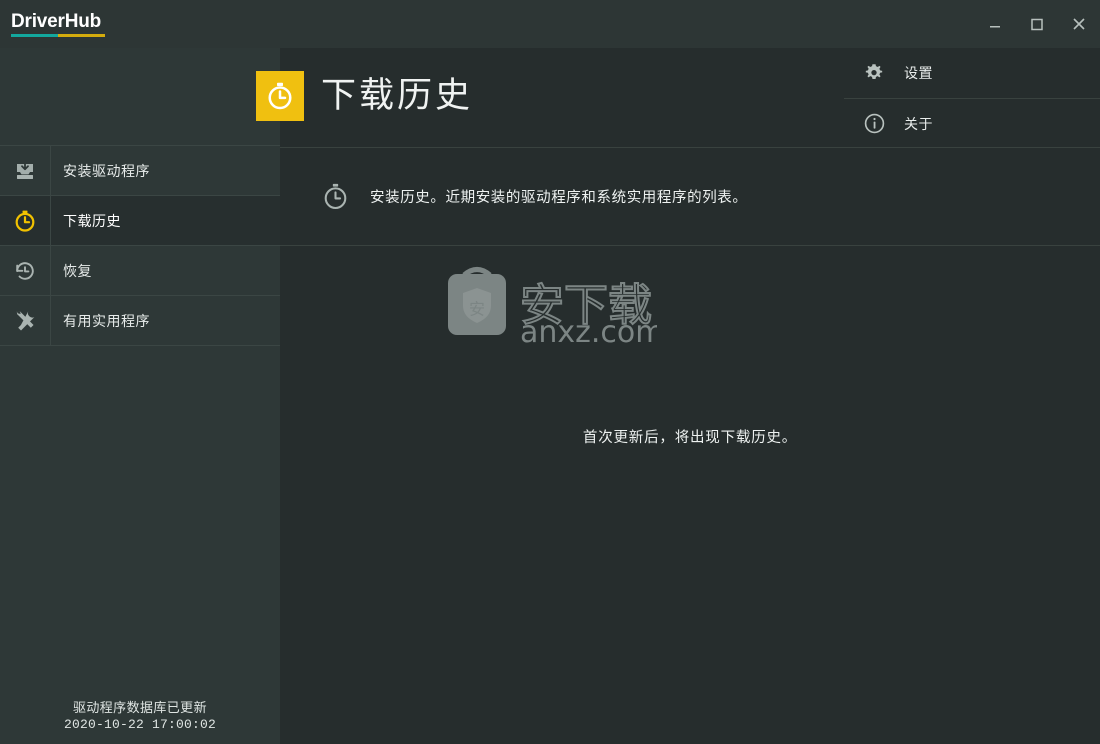  I want to click on sidebar-item-install-drivers: 安装驱动程序, so click(140, 171).